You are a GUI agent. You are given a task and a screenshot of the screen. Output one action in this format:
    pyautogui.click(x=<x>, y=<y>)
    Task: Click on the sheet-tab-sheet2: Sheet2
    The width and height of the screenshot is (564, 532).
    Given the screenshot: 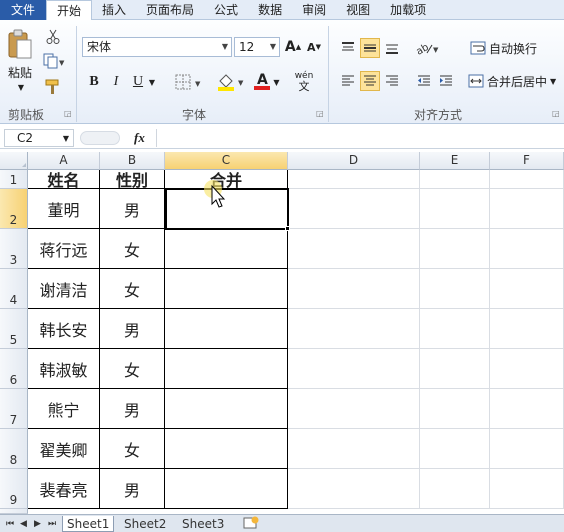 What is the action you would take?
    pyautogui.click(x=145, y=524)
    